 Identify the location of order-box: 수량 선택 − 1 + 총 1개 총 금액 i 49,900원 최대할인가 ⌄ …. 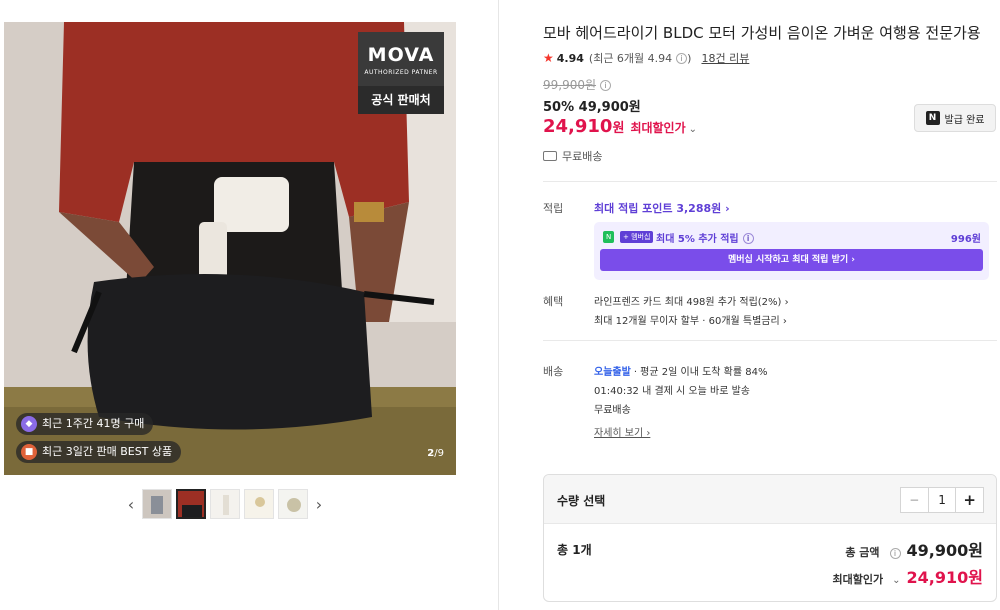
(770, 538).